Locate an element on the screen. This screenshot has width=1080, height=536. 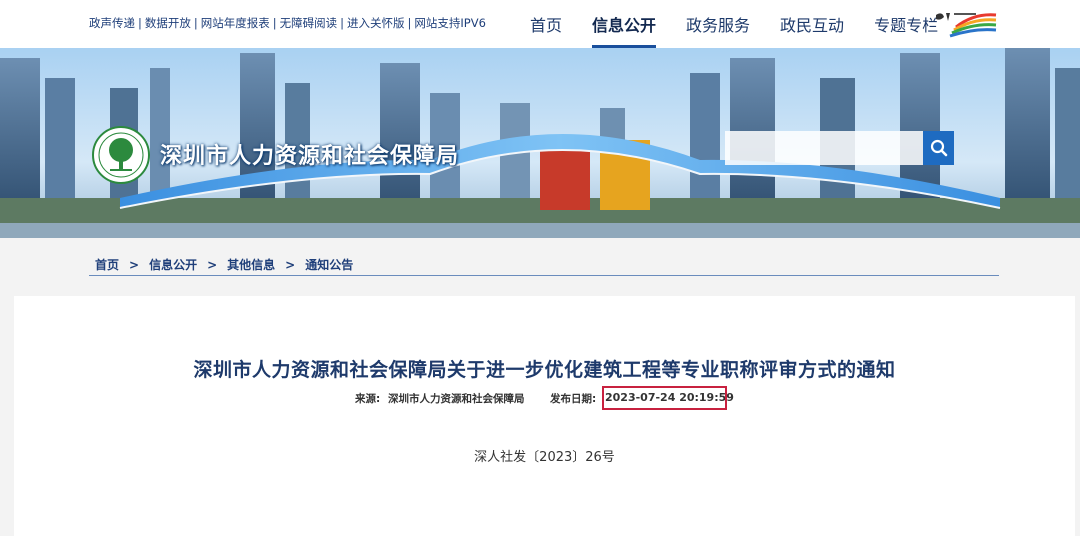
source-value: 深圳市人力资源和社会保障局 is located at coordinates (456, 399).